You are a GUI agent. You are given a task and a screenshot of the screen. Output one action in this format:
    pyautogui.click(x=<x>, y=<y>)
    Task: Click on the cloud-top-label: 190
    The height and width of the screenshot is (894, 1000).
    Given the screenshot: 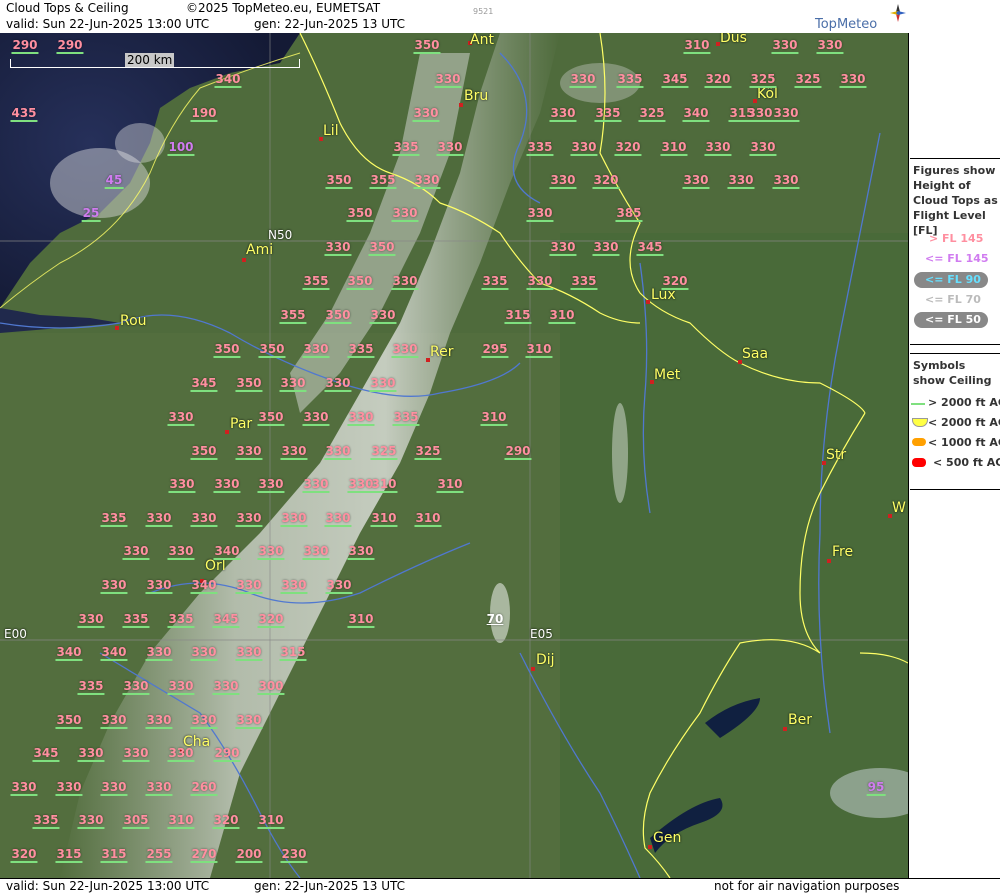 What is the action you would take?
    pyautogui.click(x=204, y=114)
    